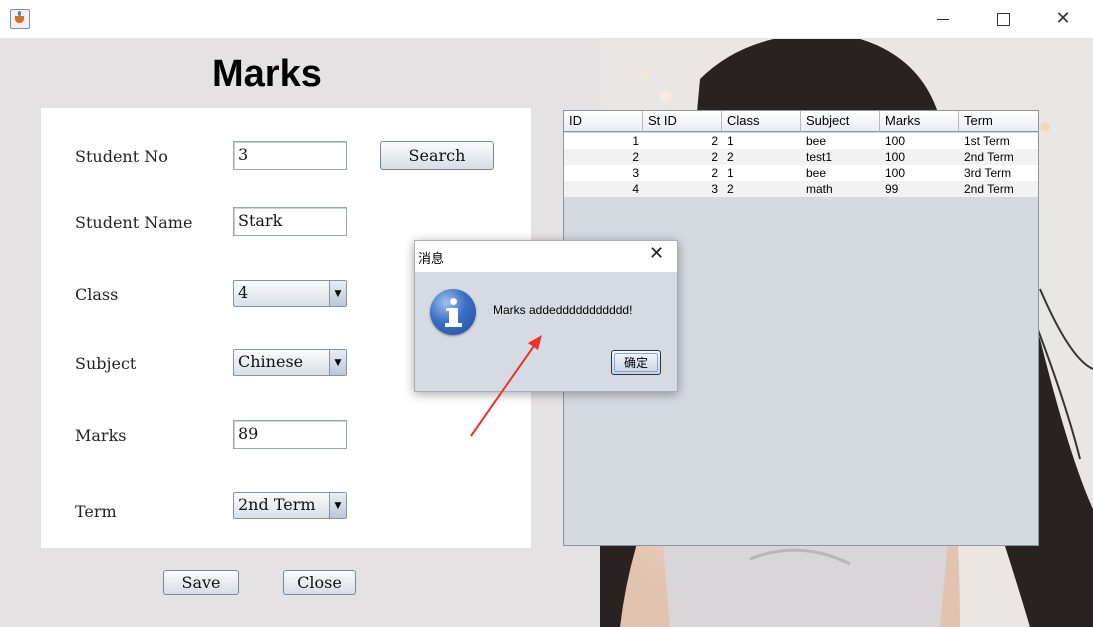 The width and height of the screenshot is (1093, 627). What do you see at coordinates (267, 74) in the screenshot?
I see `page-title: Marks` at bounding box center [267, 74].